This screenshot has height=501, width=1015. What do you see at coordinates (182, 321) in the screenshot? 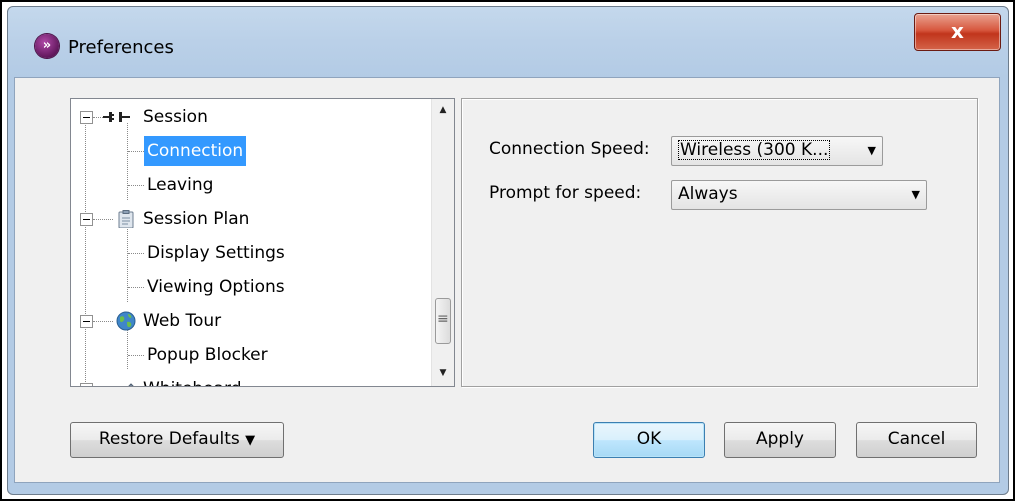
I see `tree-item-label: Web Tour` at bounding box center [182, 321].